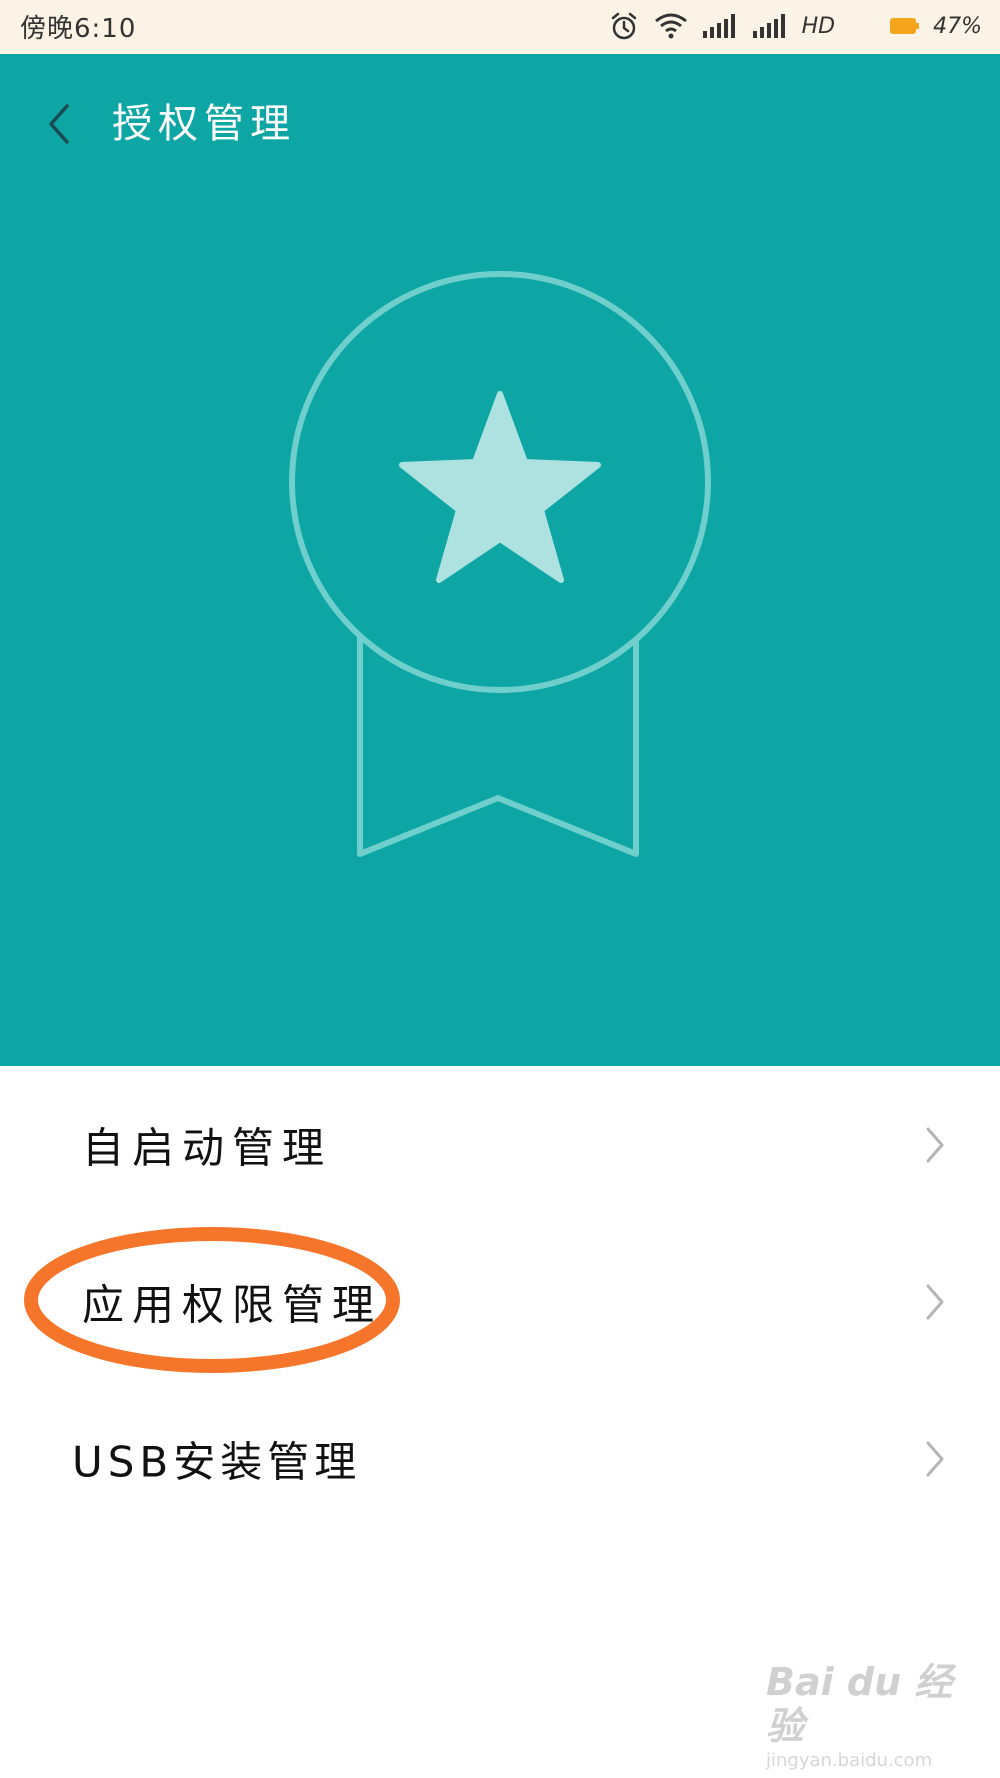 This screenshot has width=1000, height=1778. What do you see at coordinates (859, 1704) in the screenshot?
I see `watermark-brand: Bai du 经验` at bounding box center [859, 1704].